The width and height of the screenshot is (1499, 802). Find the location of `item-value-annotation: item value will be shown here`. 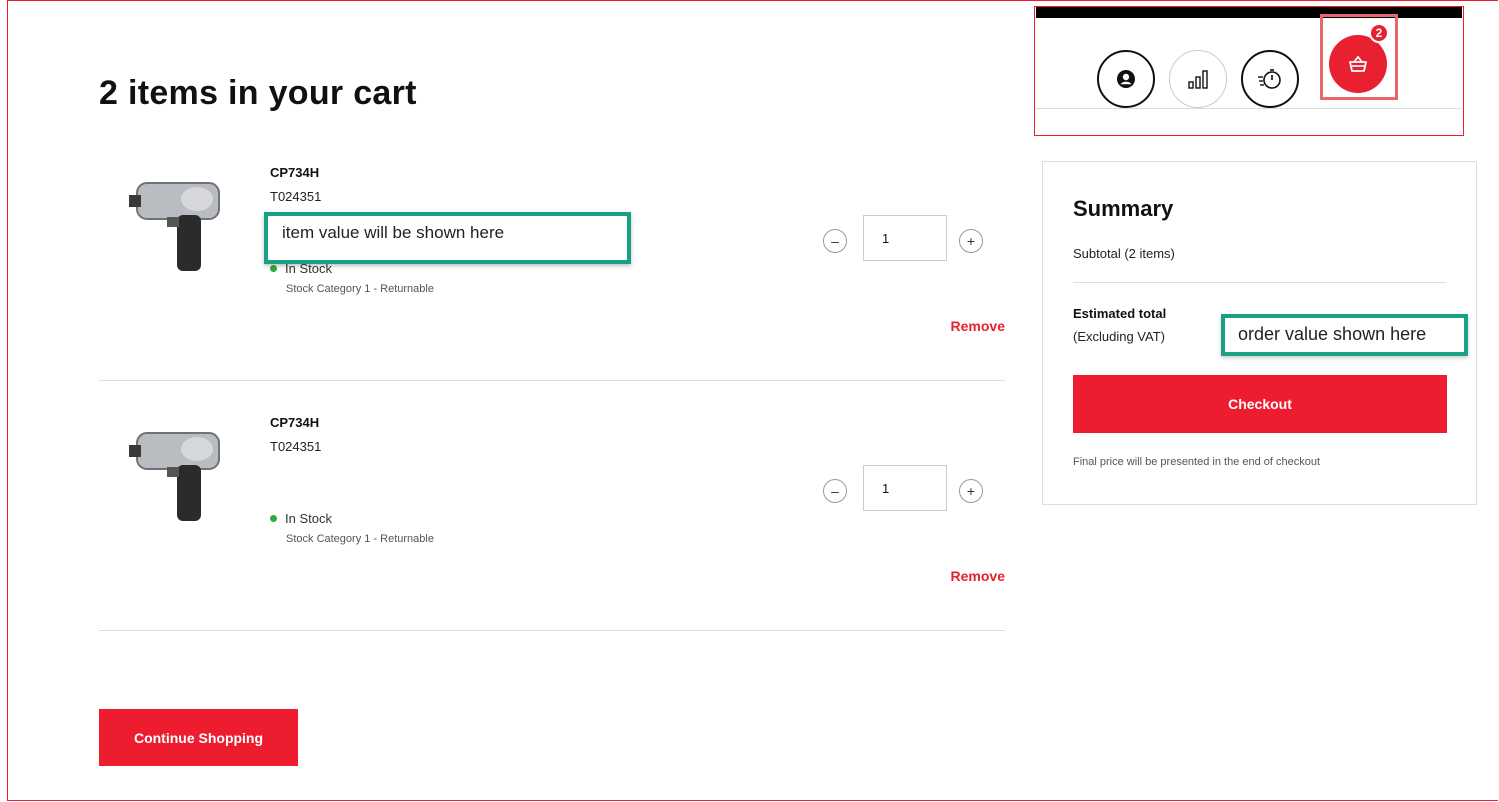

item-value-annotation: item value will be shown here is located at coordinates (447, 238).